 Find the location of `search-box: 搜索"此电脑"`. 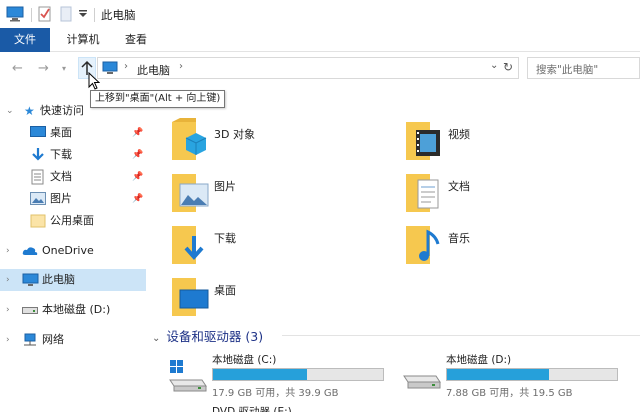

search-box: 搜索"此电脑" is located at coordinates (583, 68).